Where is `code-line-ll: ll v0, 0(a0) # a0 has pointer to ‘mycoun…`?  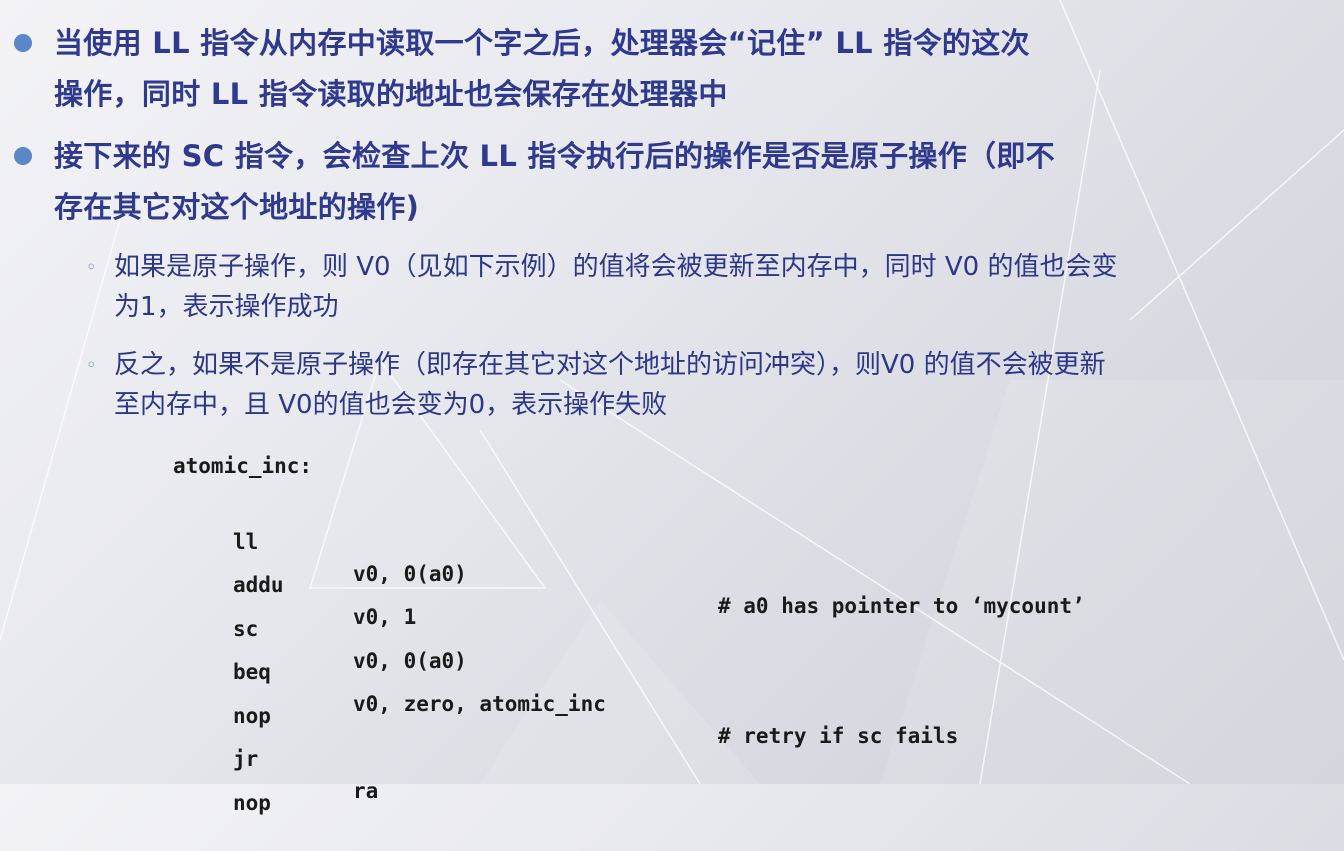
code-line-ll: ll v0, 0(a0) # a0 has pointer to ‘mycoun… is located at coordinates (629, 556).